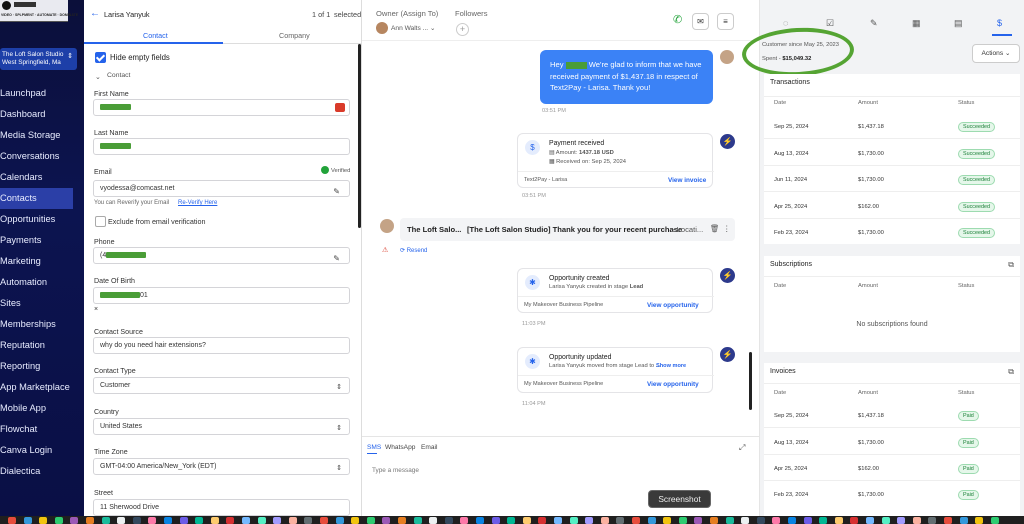 The image size is (1024, 524). I want to click on note-icon: ✎, so click(874, 23).